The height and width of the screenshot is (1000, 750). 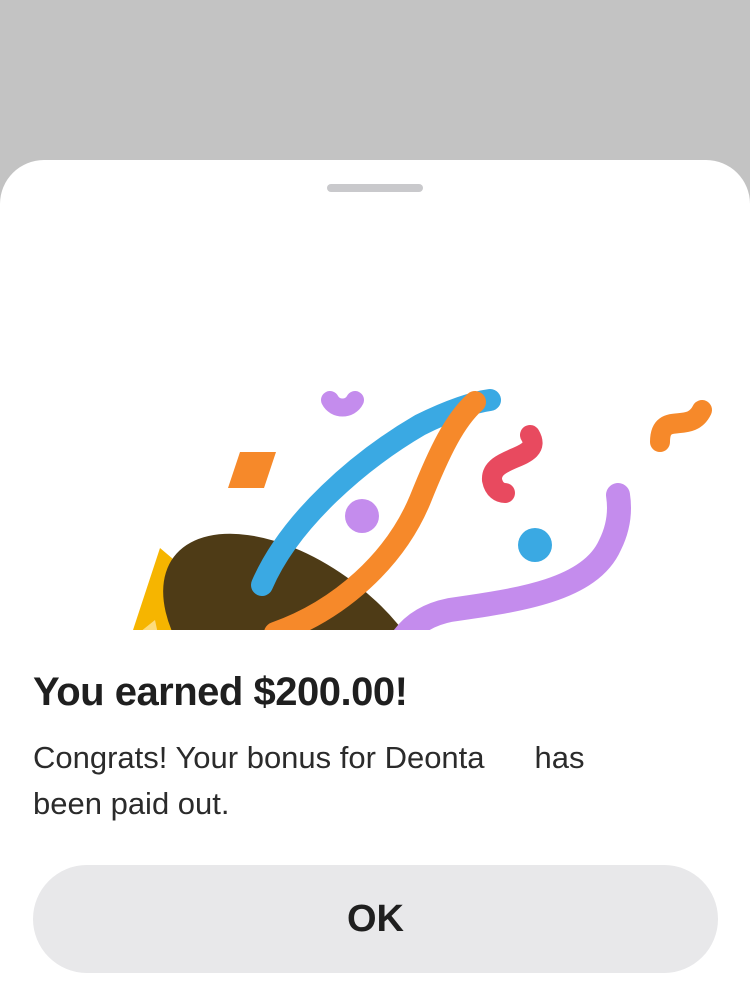 I want to click on message-part-2: has, so click(x=559, y=757).